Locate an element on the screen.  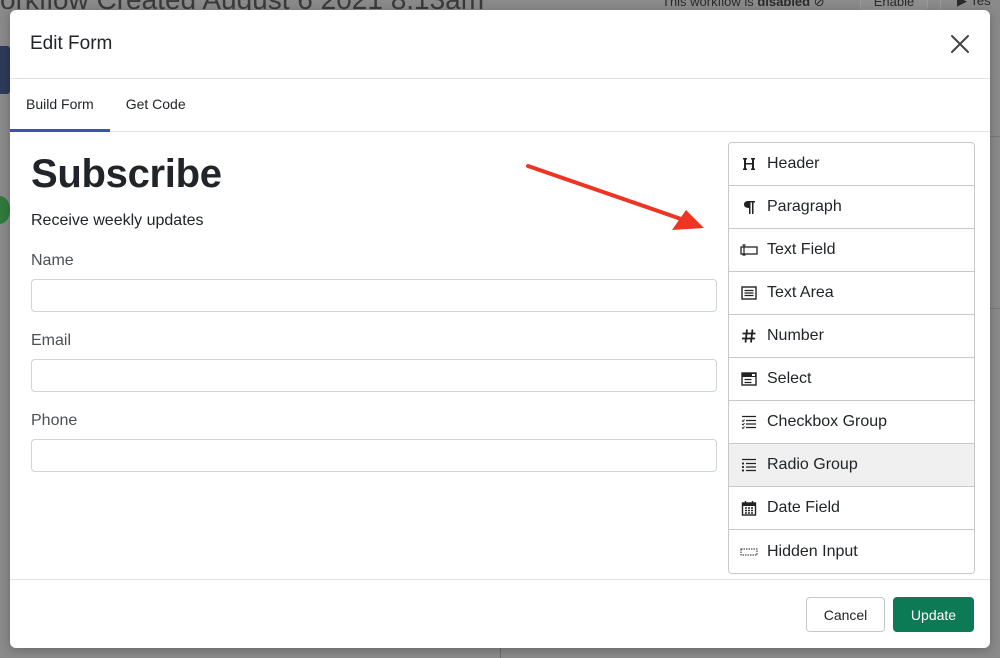
check-icon is located at coordinates (5, 210).